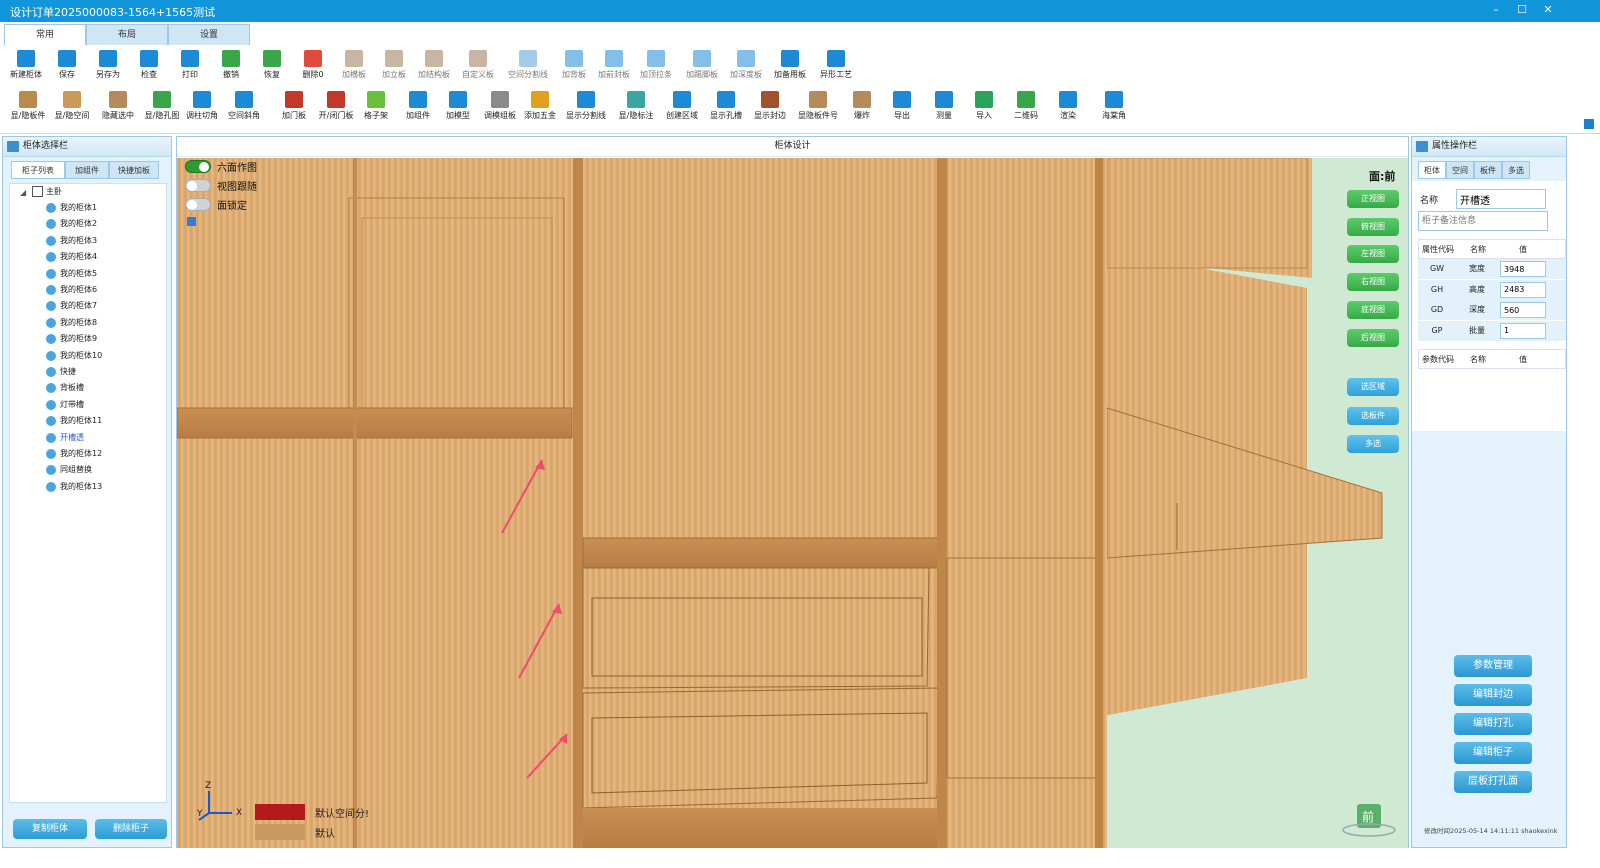  Describe the element at coordinates (294, 109) in the screenshot. I see `toolbar-add-door-button: 加门板` at that location.